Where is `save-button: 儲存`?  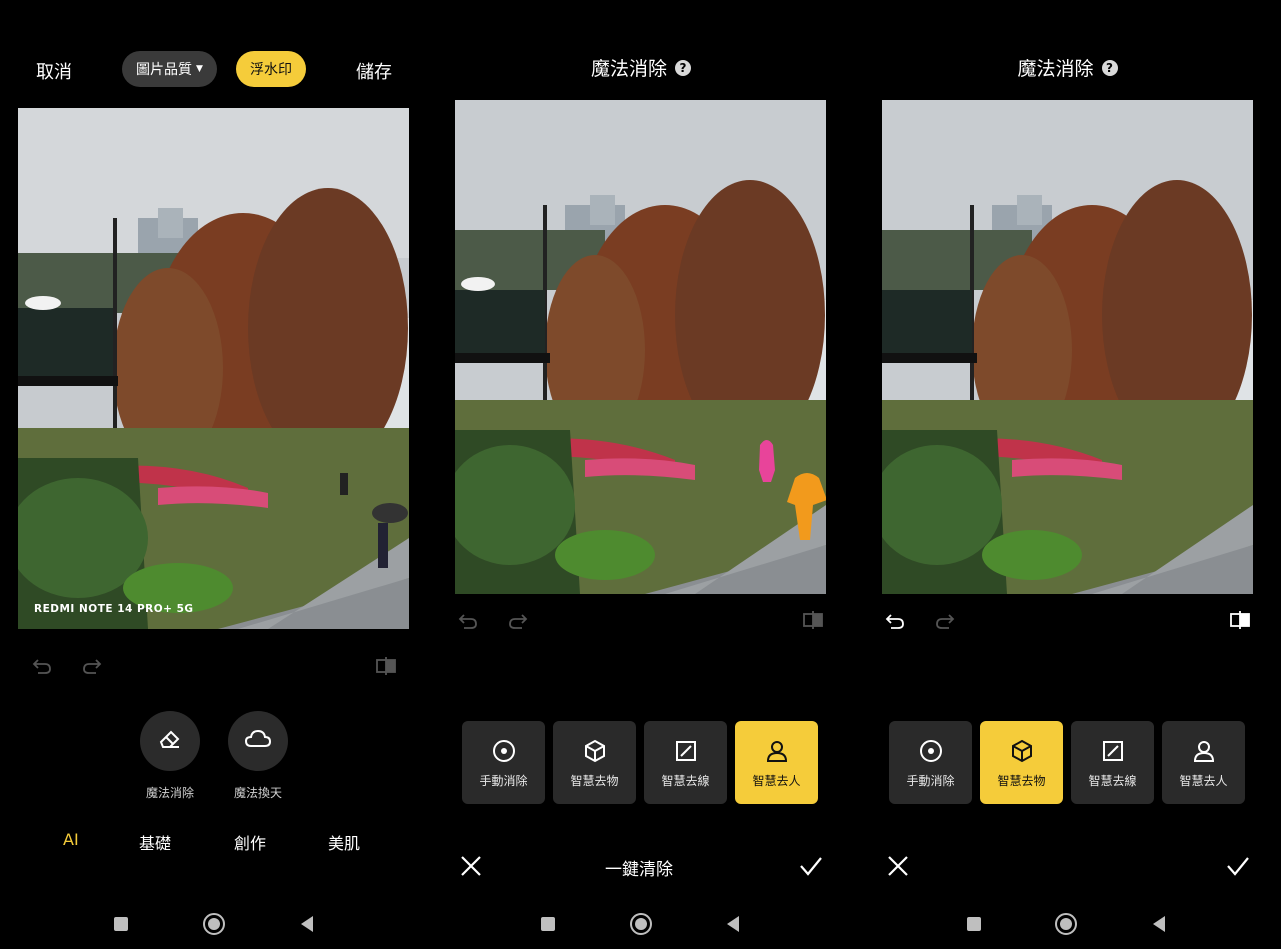
save-button: 儲存 is located at coordinates (374, 71).